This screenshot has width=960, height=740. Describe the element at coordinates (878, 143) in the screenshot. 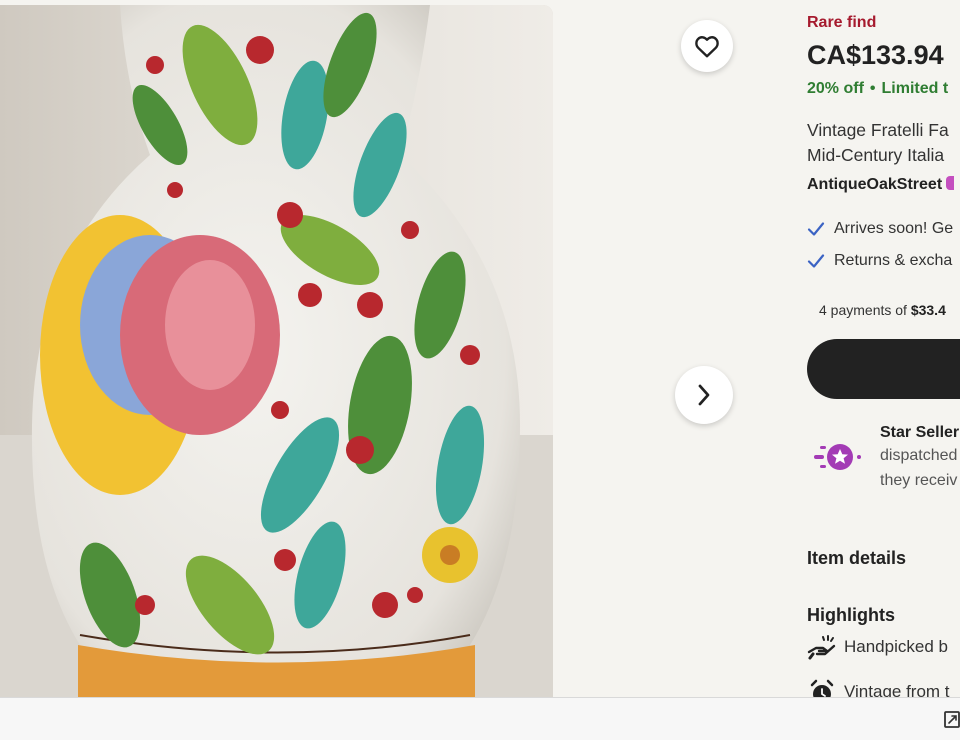

I see `listing-title: Vintage Fratelli Fa Mid-Century Italia` at that location.